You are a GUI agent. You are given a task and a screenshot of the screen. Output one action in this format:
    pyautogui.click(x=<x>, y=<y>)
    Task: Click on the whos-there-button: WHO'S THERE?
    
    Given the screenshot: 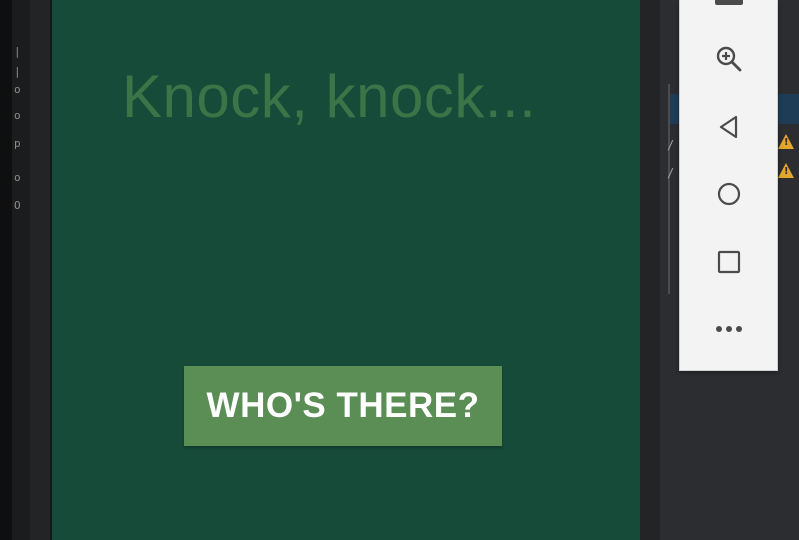 What is the action you would take?
    pyautogui.click(x=343, y=406)
    